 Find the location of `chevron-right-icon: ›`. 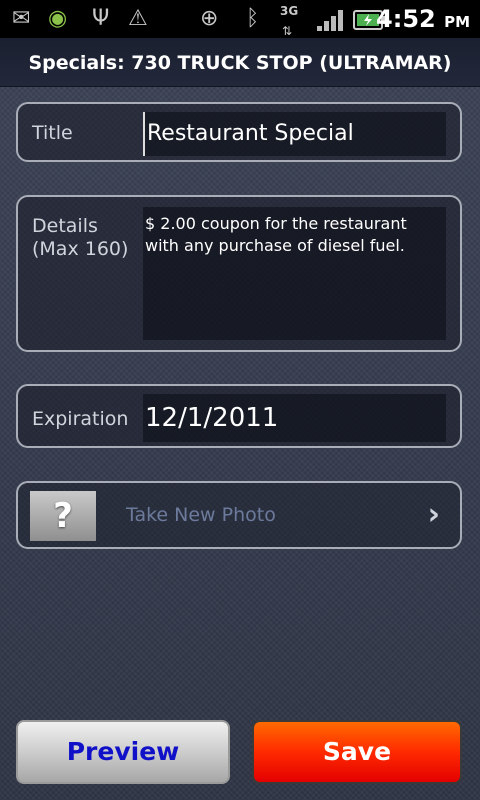

chevron-right-icon: › is located at coordinates (433, 514).